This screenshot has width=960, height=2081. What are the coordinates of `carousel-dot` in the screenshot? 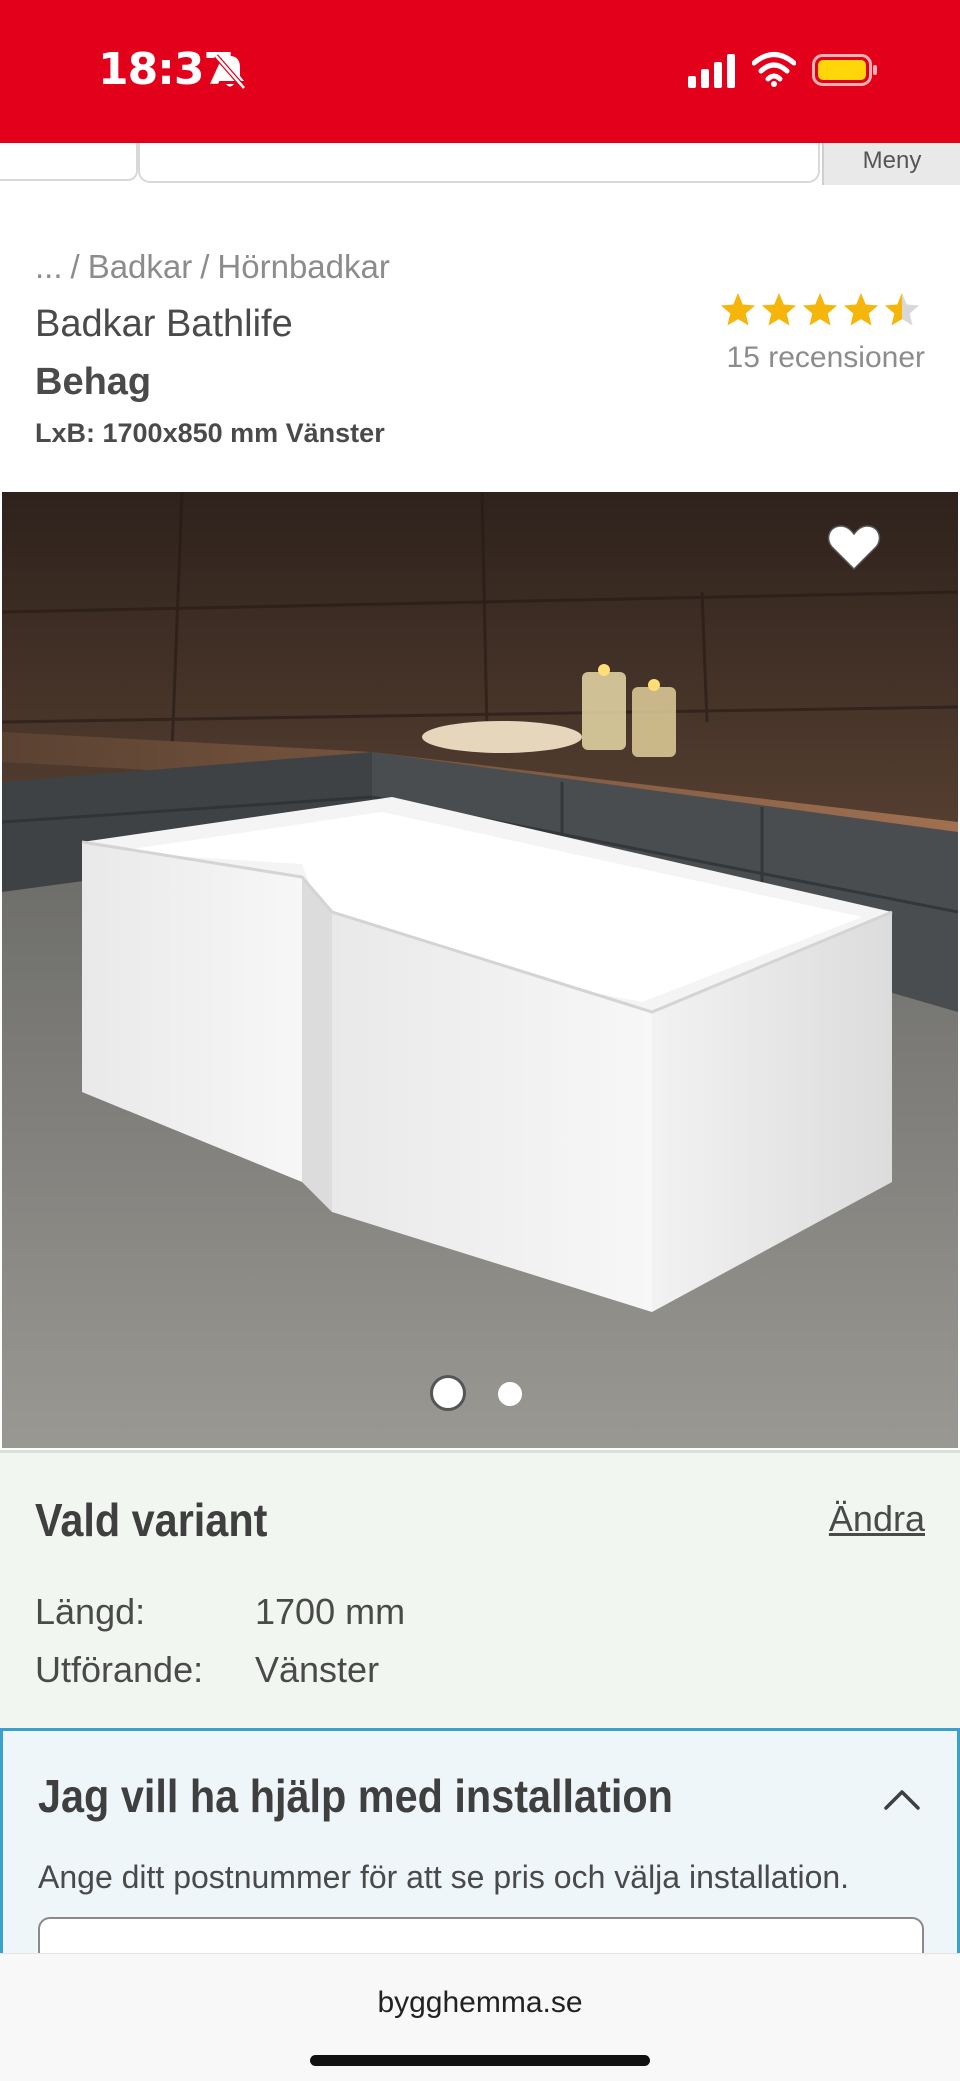 It's located at (510, 1394).